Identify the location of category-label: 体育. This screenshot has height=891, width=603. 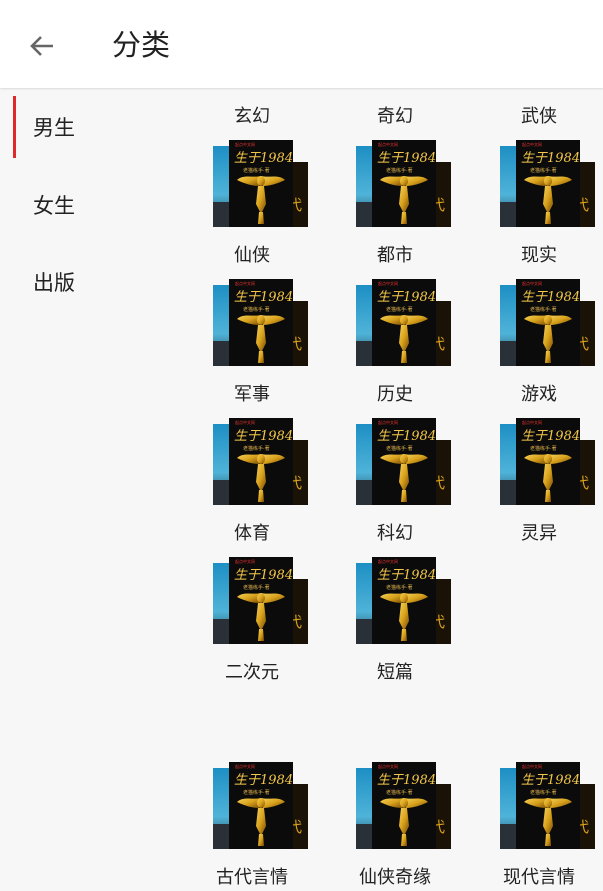
(252, 533).